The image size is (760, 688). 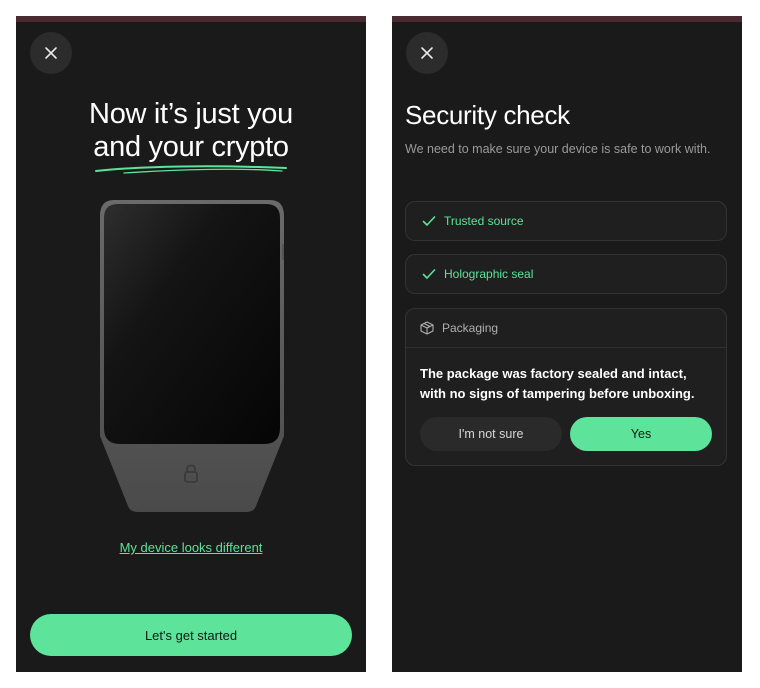 What do you see at coordinates (566, 274) in the screenshot?
I see `check-holographic-seal: Holographic seal` at bounding box center [566, 274].